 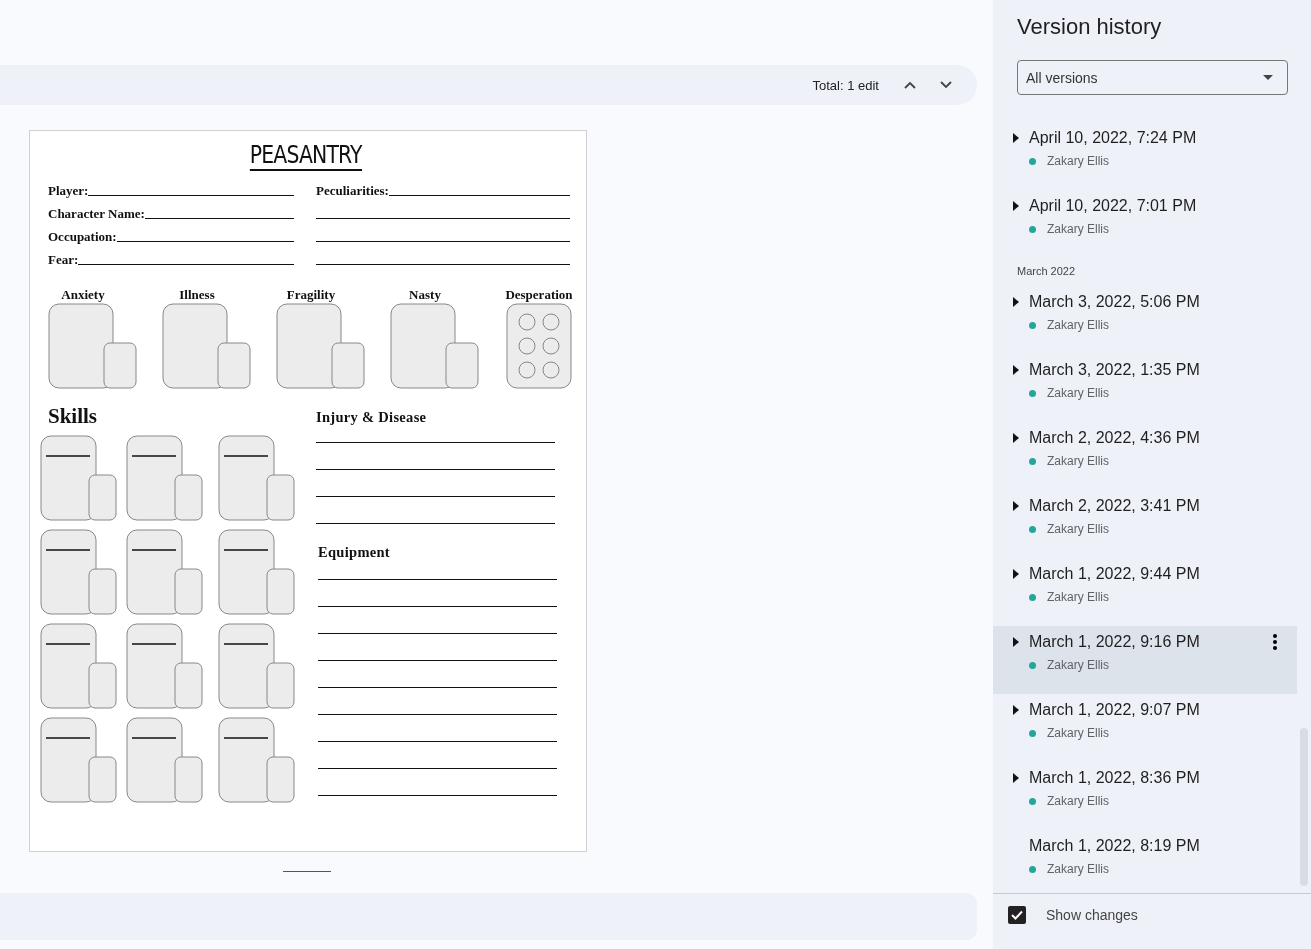 I want to click on version-date: March 1, 2022, 9:44 PM, so click(x=1114, y=574).